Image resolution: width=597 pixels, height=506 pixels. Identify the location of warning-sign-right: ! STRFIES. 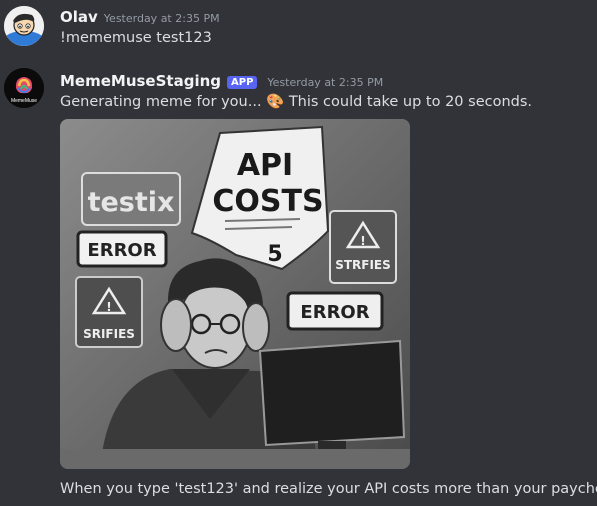
(363, 247).